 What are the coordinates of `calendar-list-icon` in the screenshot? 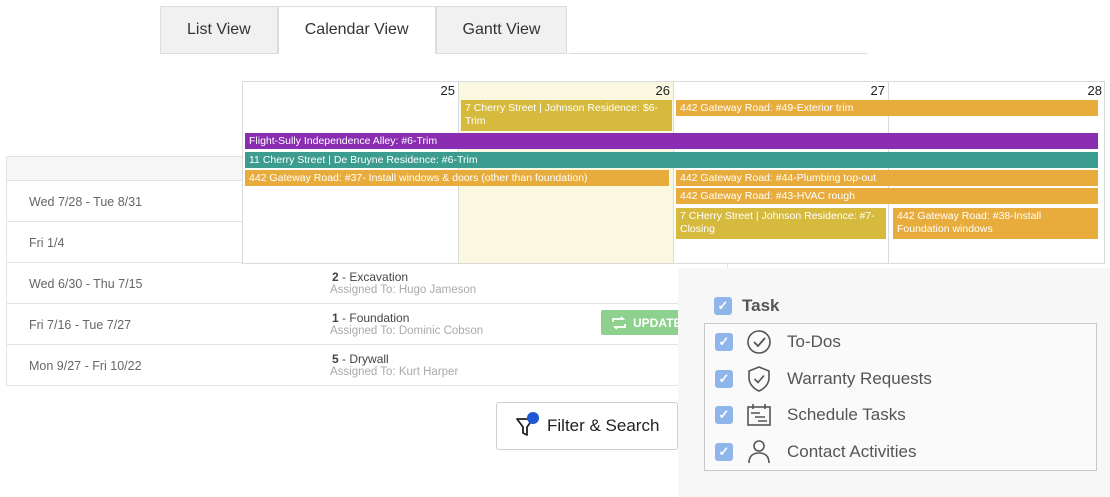 It's located at (759, 415).